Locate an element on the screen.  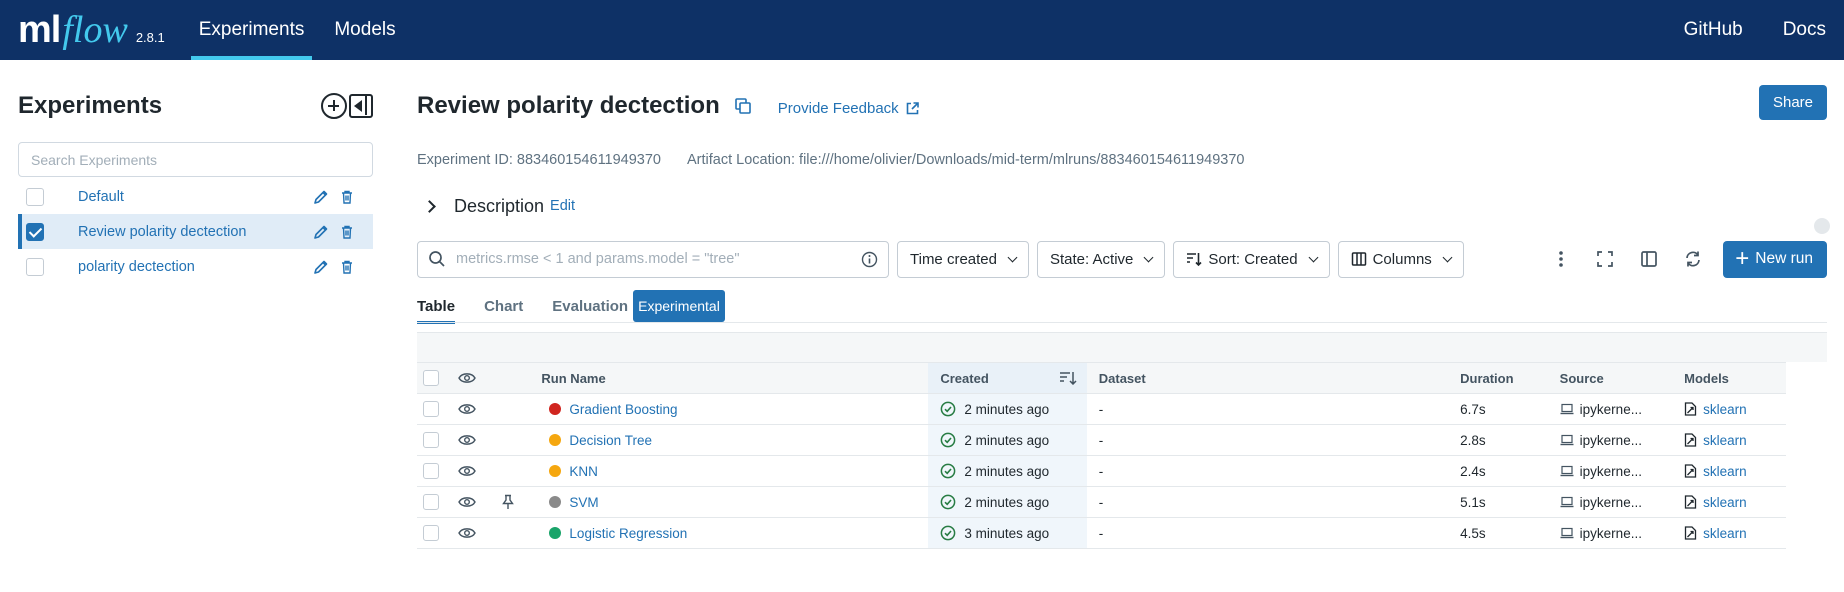
sidebar-toggle-icon is located at coordinates (1649, 259).